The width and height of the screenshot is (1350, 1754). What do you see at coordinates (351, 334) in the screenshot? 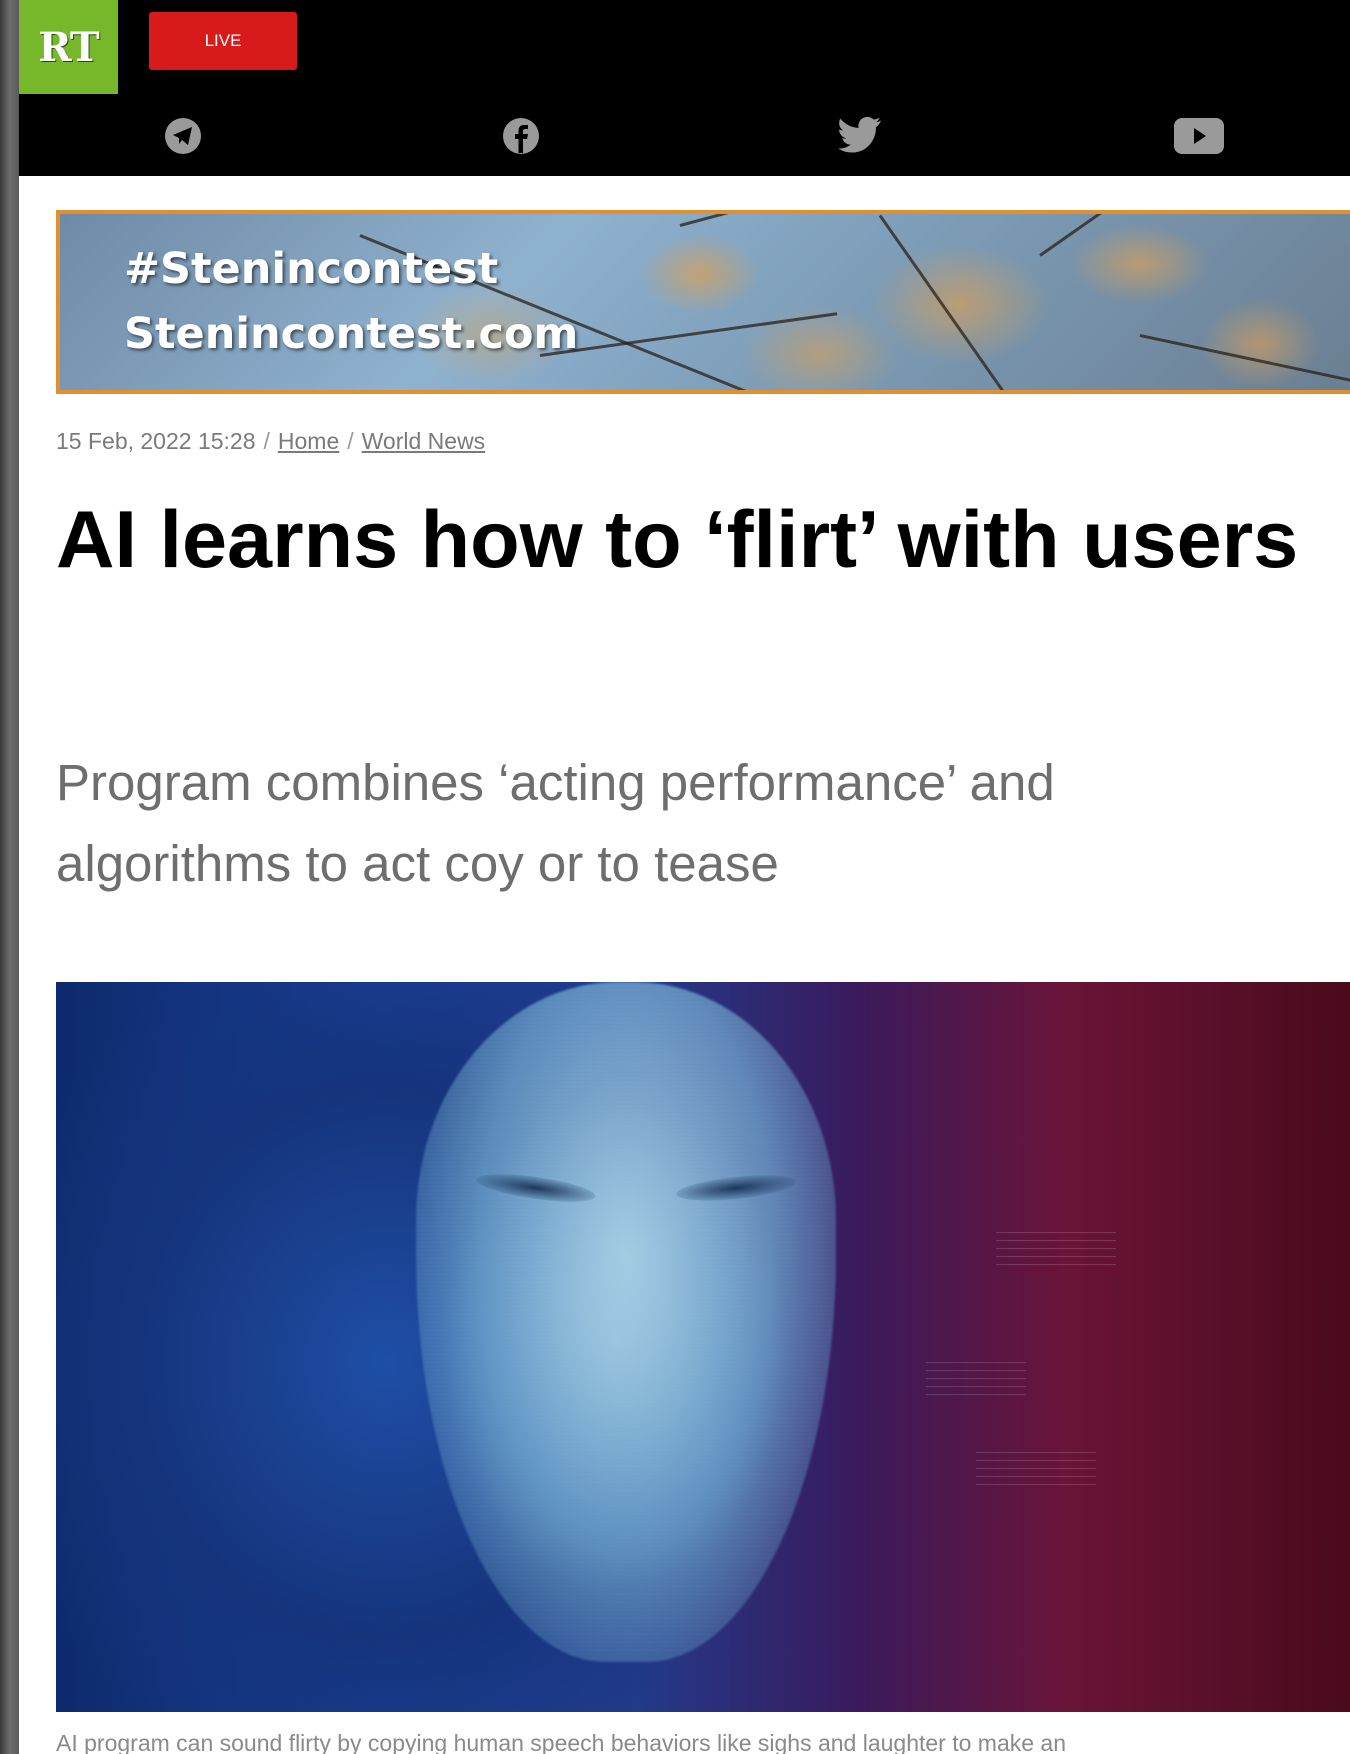
I see `banner-url: Stenincontest.com` at bounding box center [351, 334].